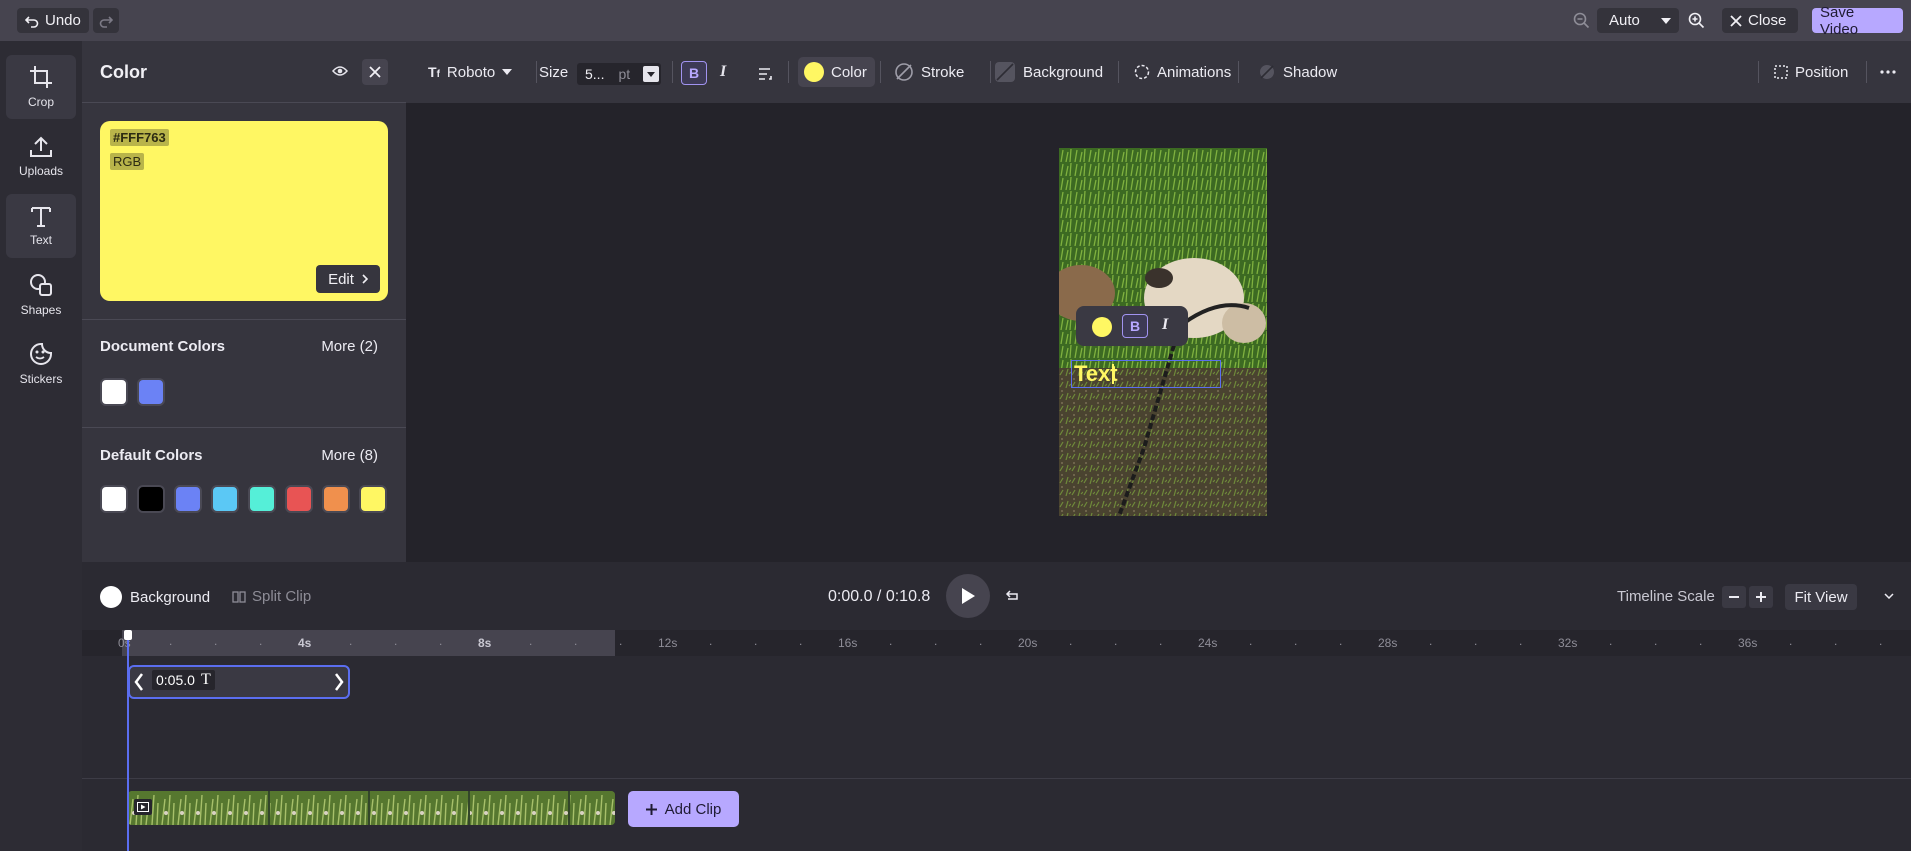 The image size is (1911, 851). I want to click on timeline-scale-label: Timeline Scale, so click(1666, 596).